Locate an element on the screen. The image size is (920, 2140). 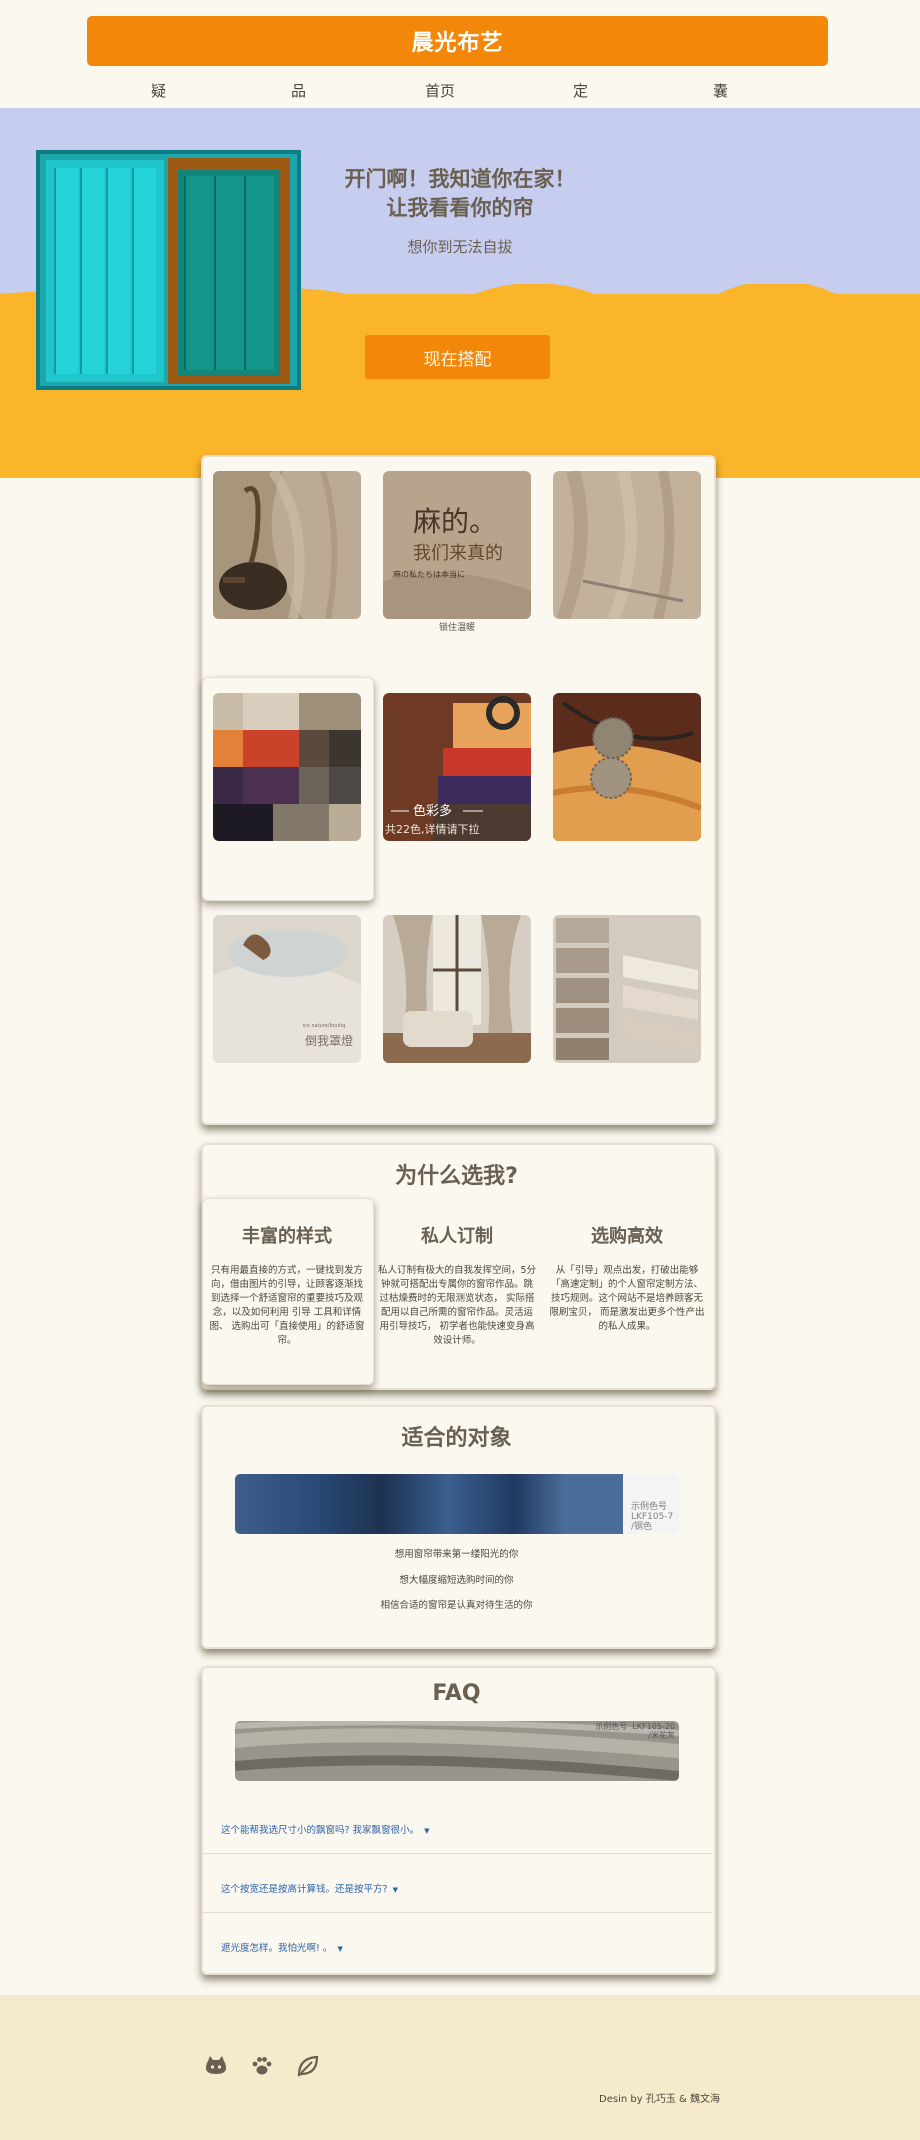
paw-icon is located at coordinates (262, 2066).